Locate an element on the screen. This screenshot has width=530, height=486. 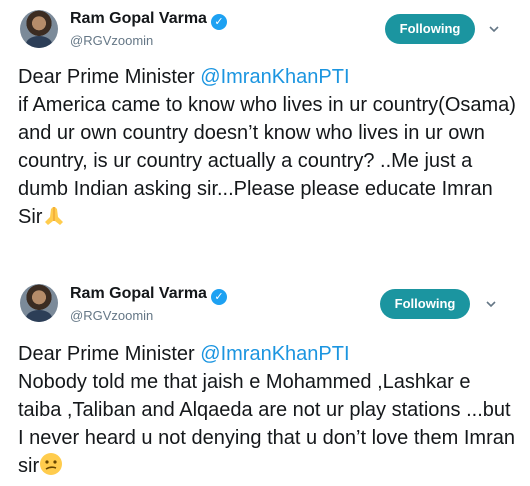
folded-hands-icon is located at coordinates (54, 215).